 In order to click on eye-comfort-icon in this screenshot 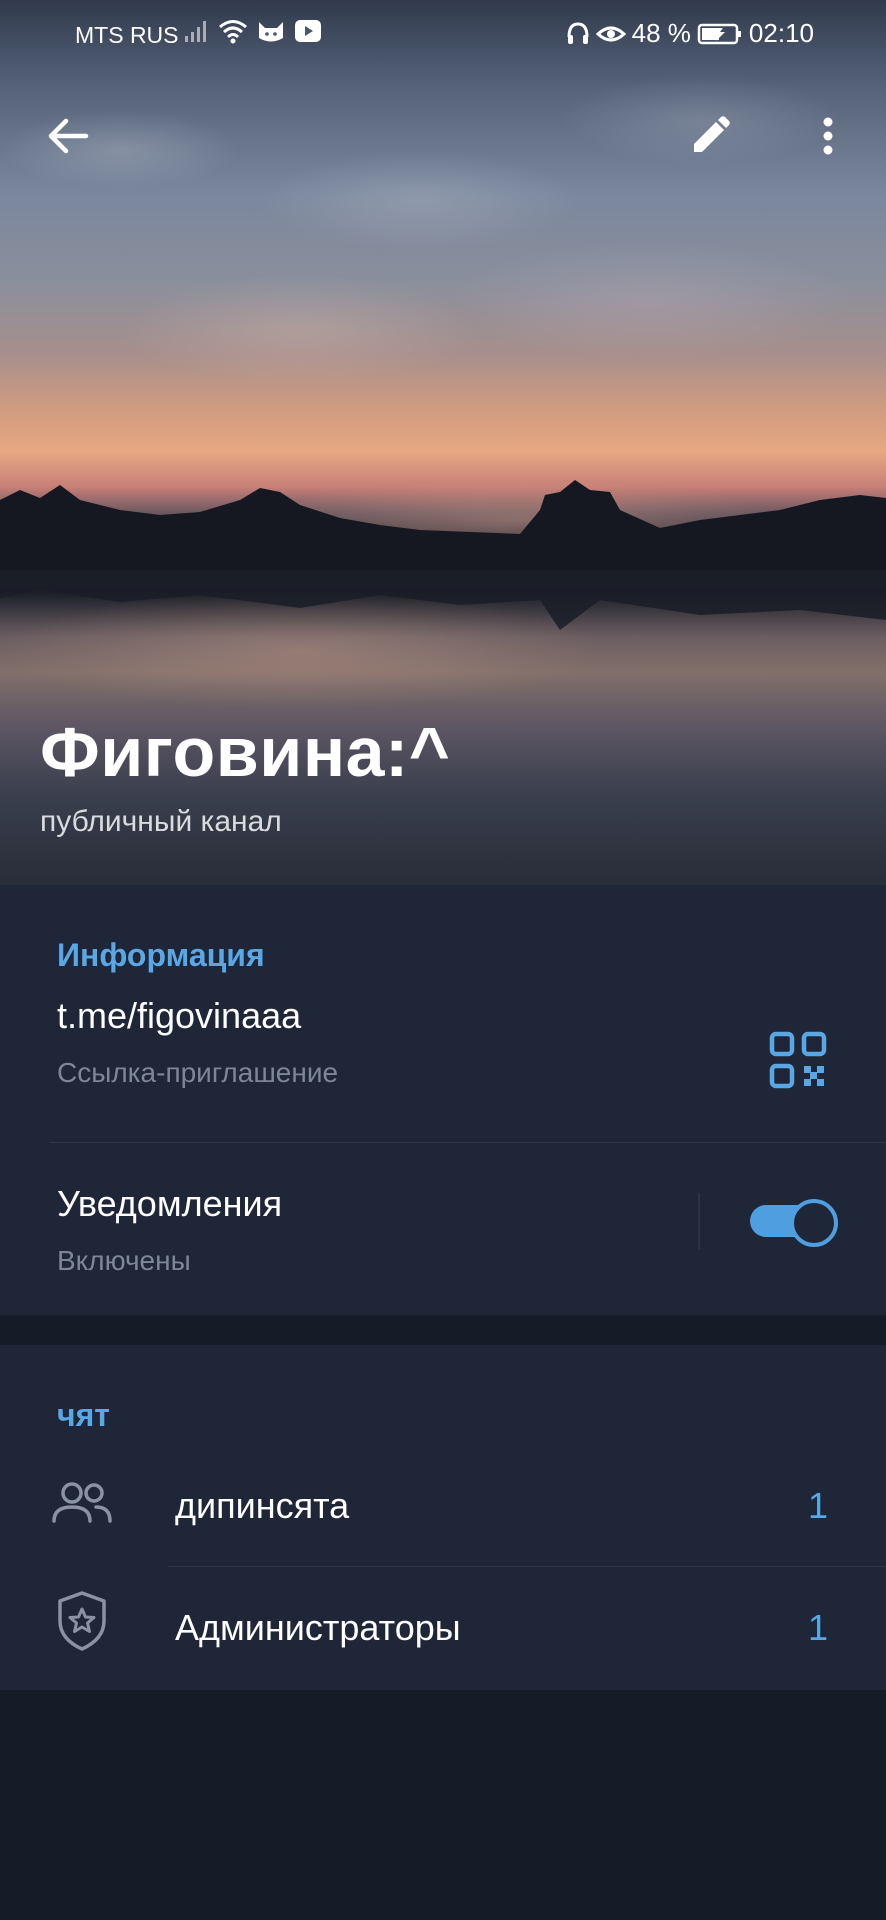, I will do `click(610, 33)`.